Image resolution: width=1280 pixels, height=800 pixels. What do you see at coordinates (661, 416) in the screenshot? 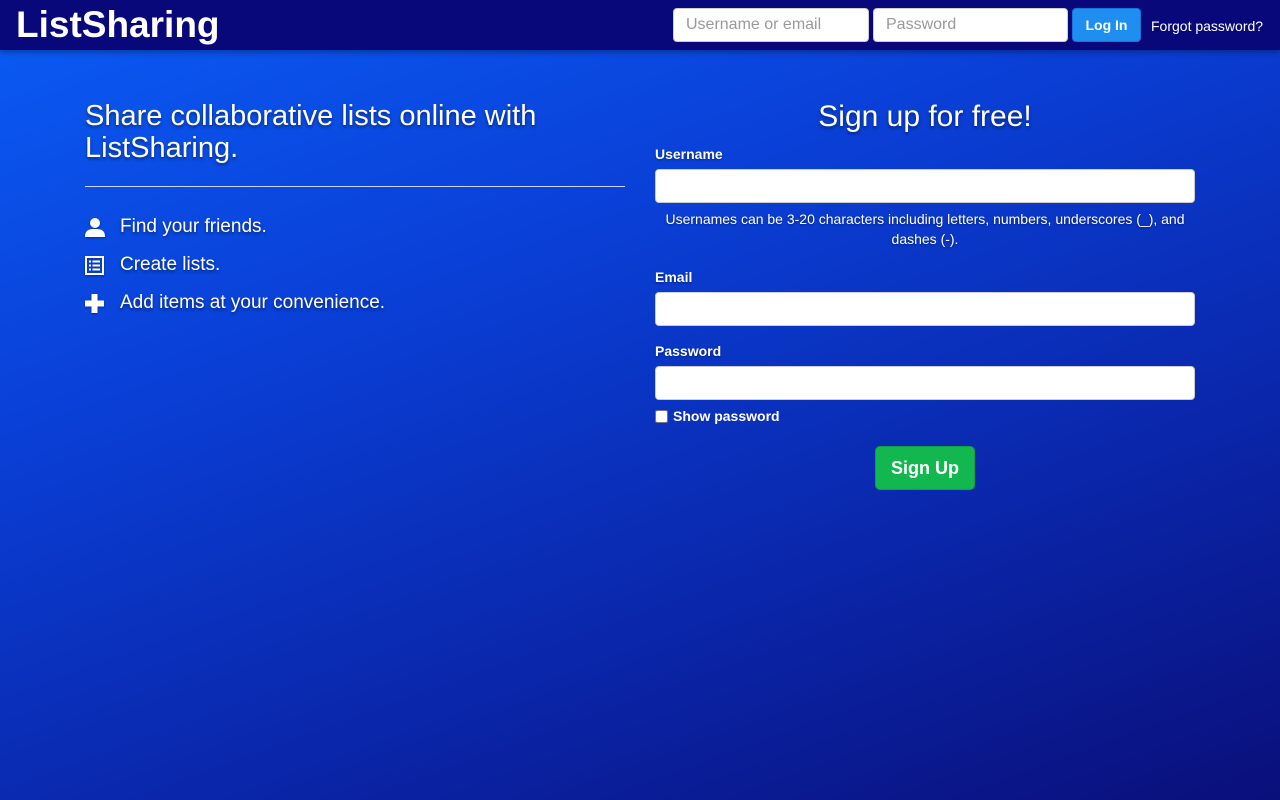
I see `show-password-checkbox` at bounding box center [661, 416].